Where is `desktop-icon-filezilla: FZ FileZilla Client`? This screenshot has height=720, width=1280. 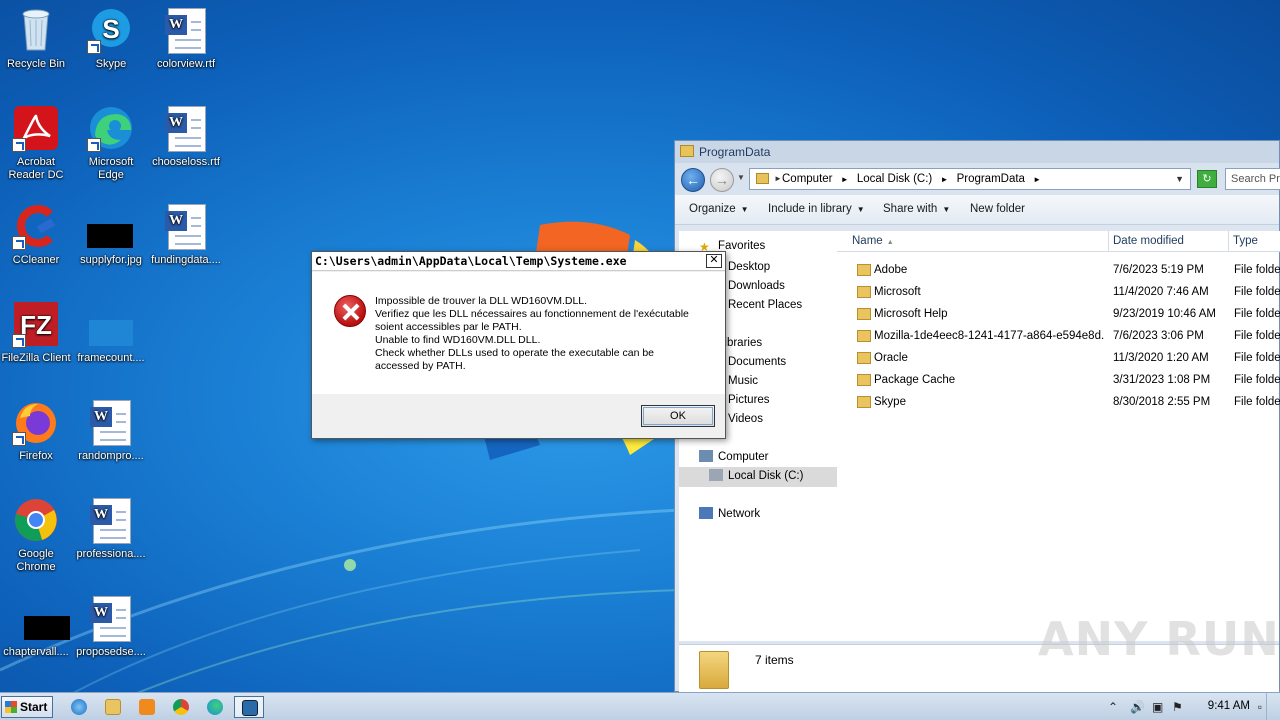 desktop-icon-filezilla: FZ FileZilla Client is located at coordinates (36, 332).